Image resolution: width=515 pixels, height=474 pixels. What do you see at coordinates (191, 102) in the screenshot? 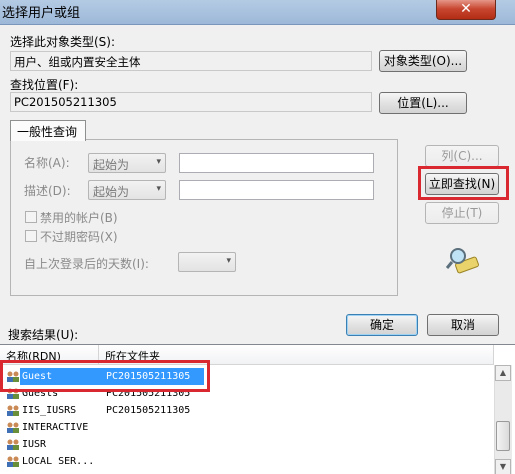
I see `location-field: PC201505211305` at bounding box center [191, 102].